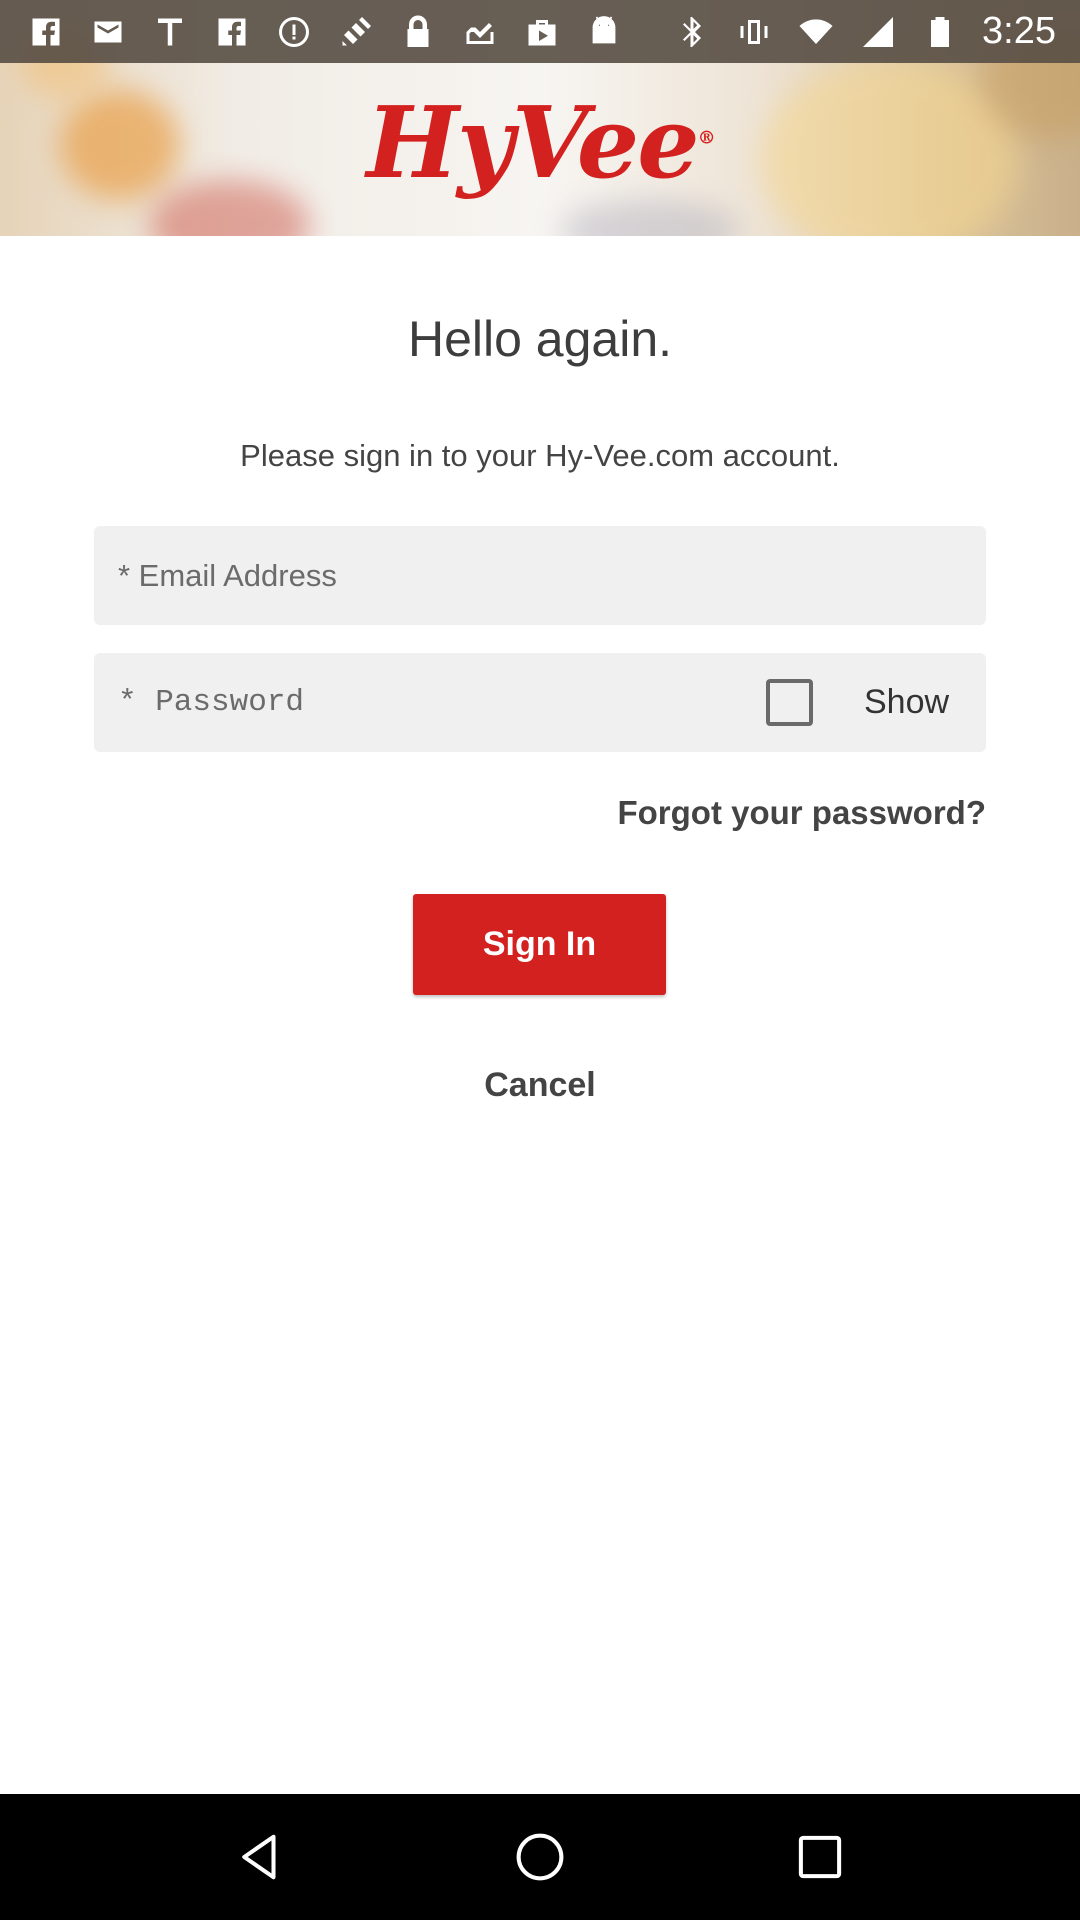  What do you see at coordinates (816, 32) in the screenshot?
I see `wifi-icon` at bounding box center [816, 32].